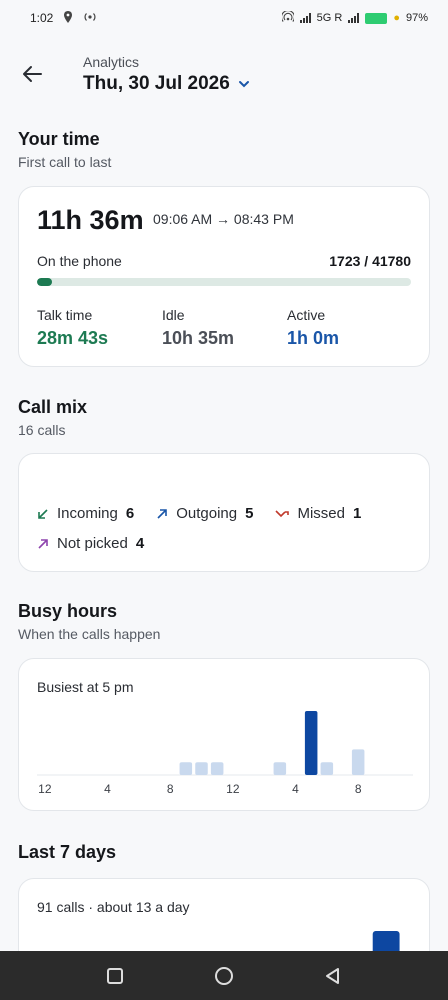 This screenshot has height=1000, width=448. I want to click on legend-incoming: Incoming 6, so click(85, 513).